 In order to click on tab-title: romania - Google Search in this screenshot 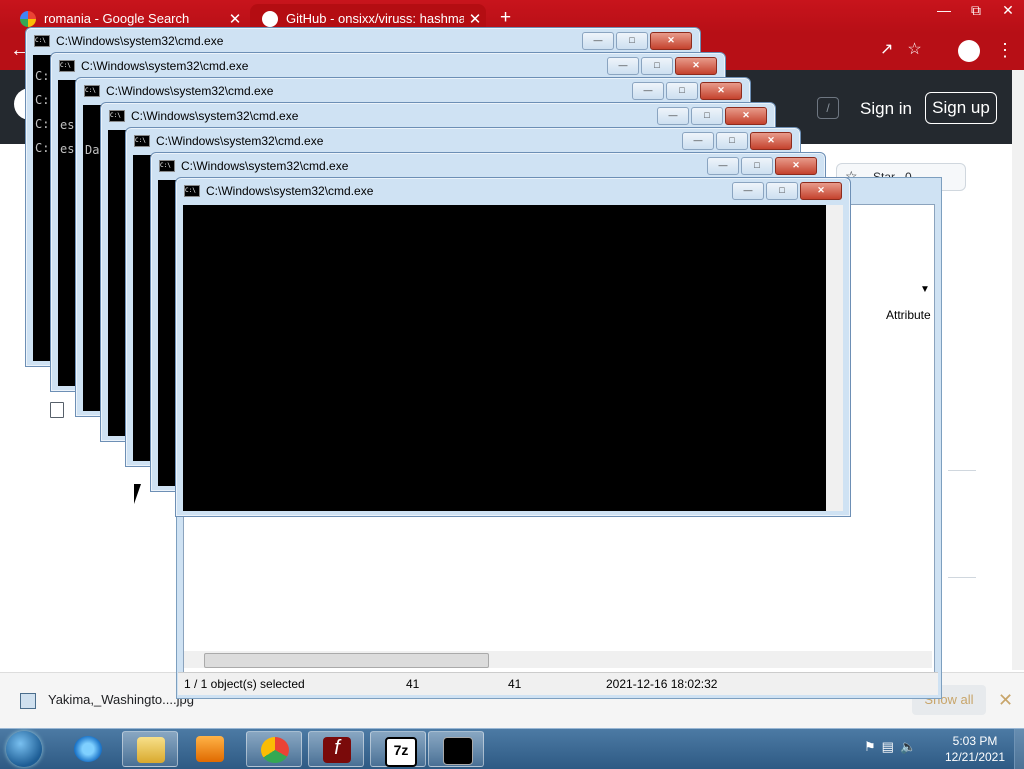, I will do `click(117, 18)`.